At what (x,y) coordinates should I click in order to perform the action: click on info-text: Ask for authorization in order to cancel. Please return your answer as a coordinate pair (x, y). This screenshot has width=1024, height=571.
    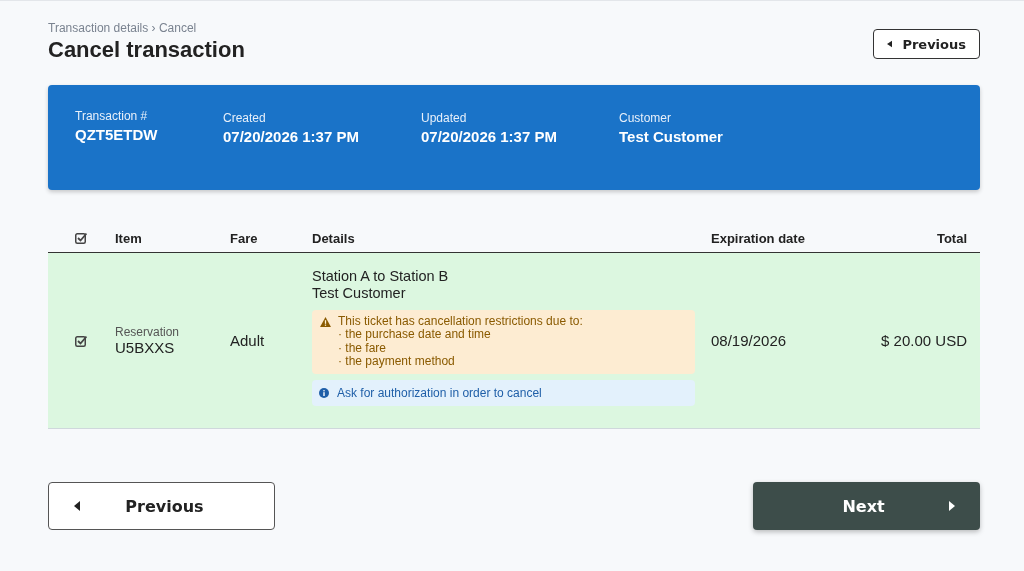
    Looking at the image, I should click on (439, 392).